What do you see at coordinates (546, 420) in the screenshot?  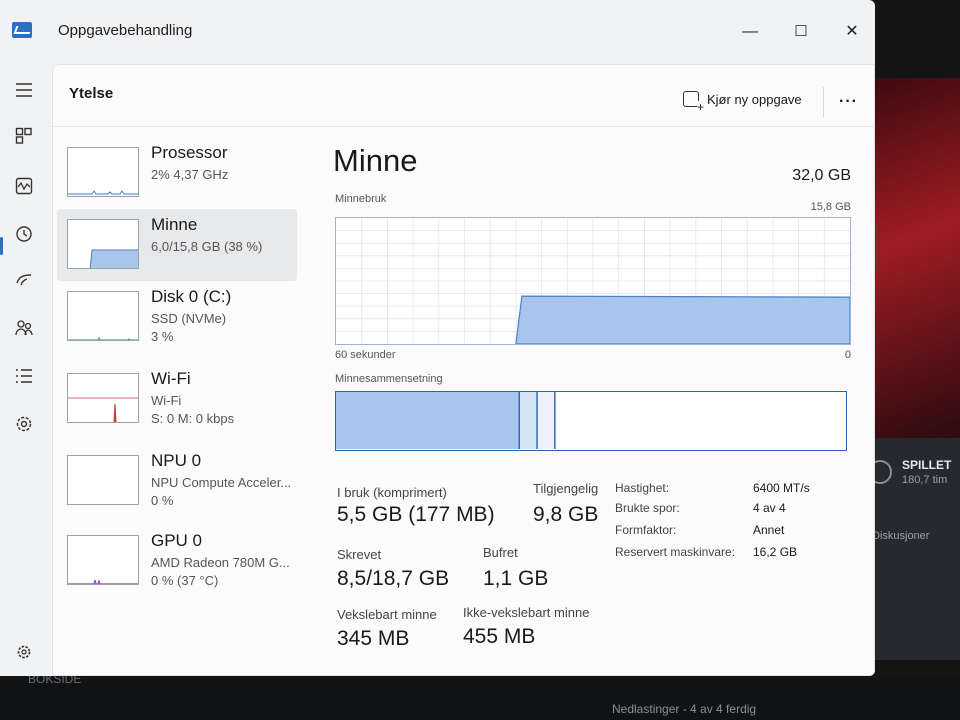 I see `composition-standby-segment` at bounding box center [546, 420].